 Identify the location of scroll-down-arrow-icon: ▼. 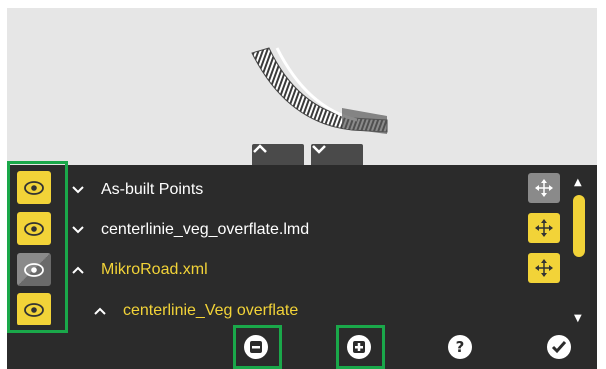
(578, 318).